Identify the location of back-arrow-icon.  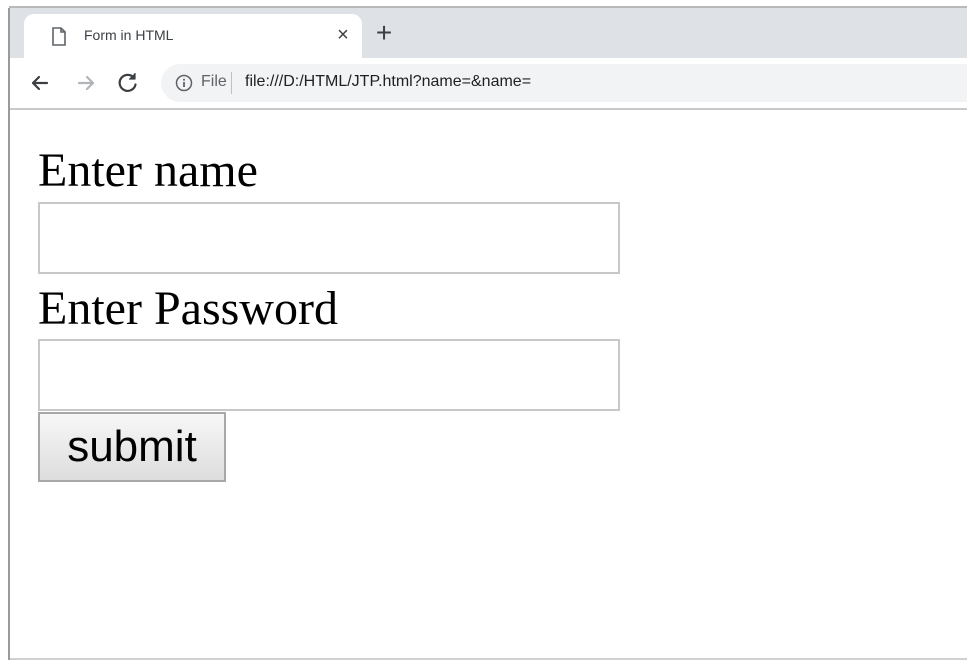
(40, 83).